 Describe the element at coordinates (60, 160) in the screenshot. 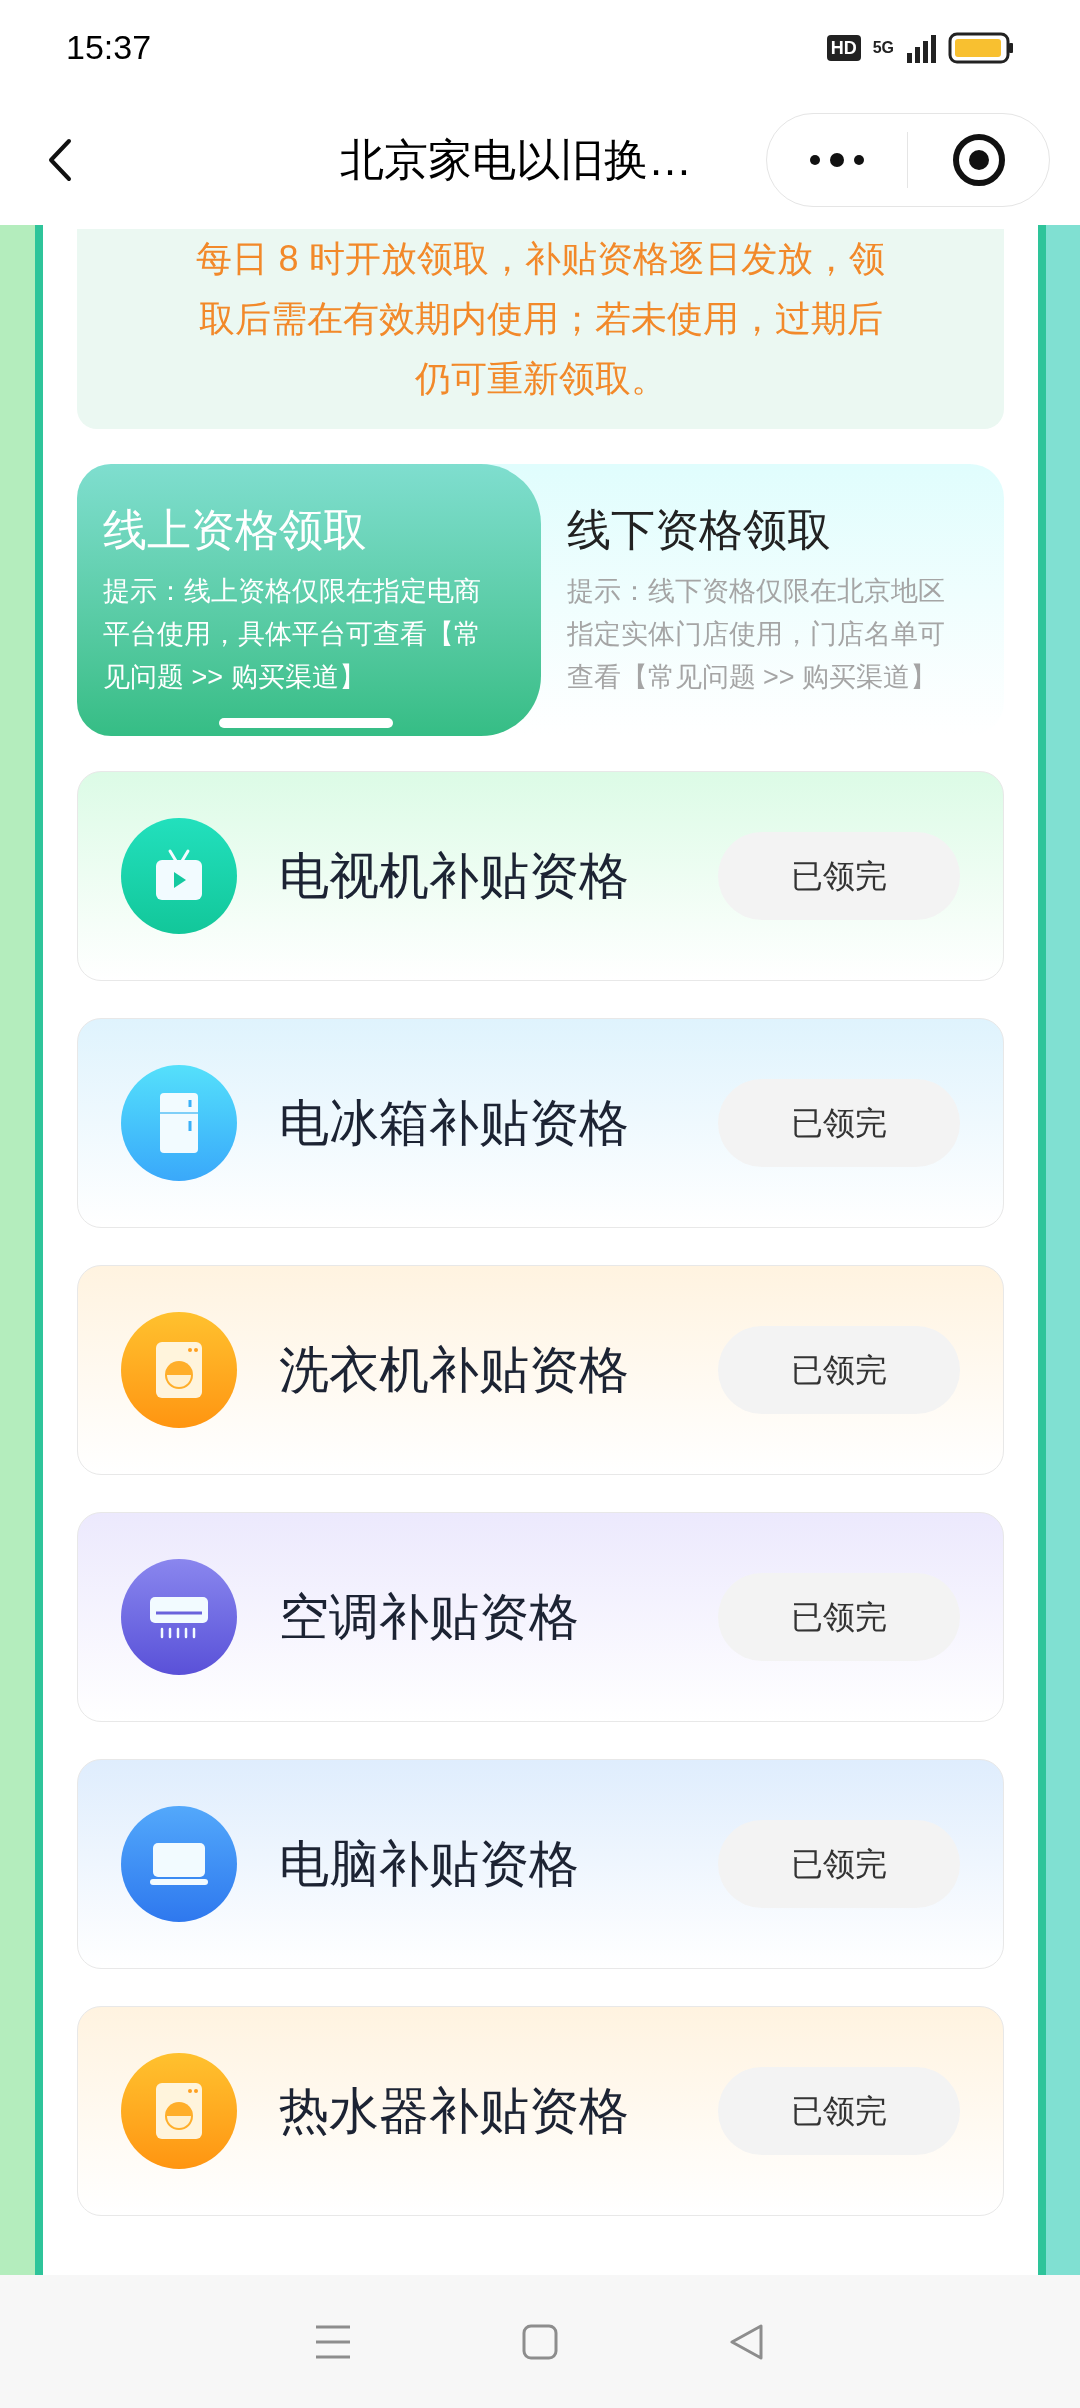

I see `back-icon` at that location.